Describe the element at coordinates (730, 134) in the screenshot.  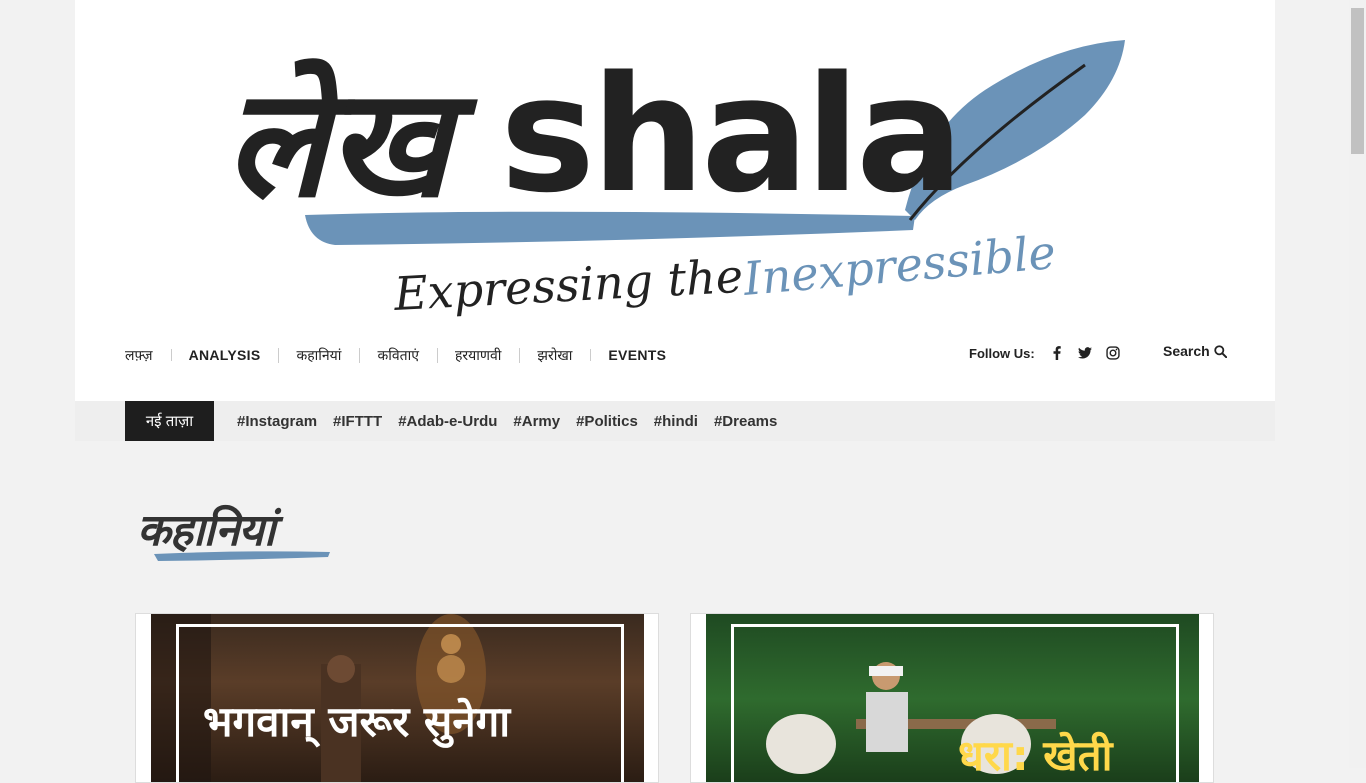
I see `svg-text: shala` at that location.